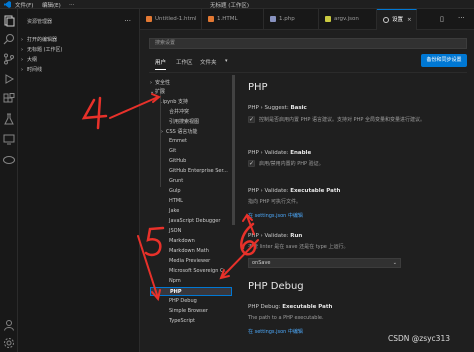  Describe the element at coordinates (277, 108) in the screenshot. I see `setting-suggest-title: PHP › Suggest: Basic` at that location.